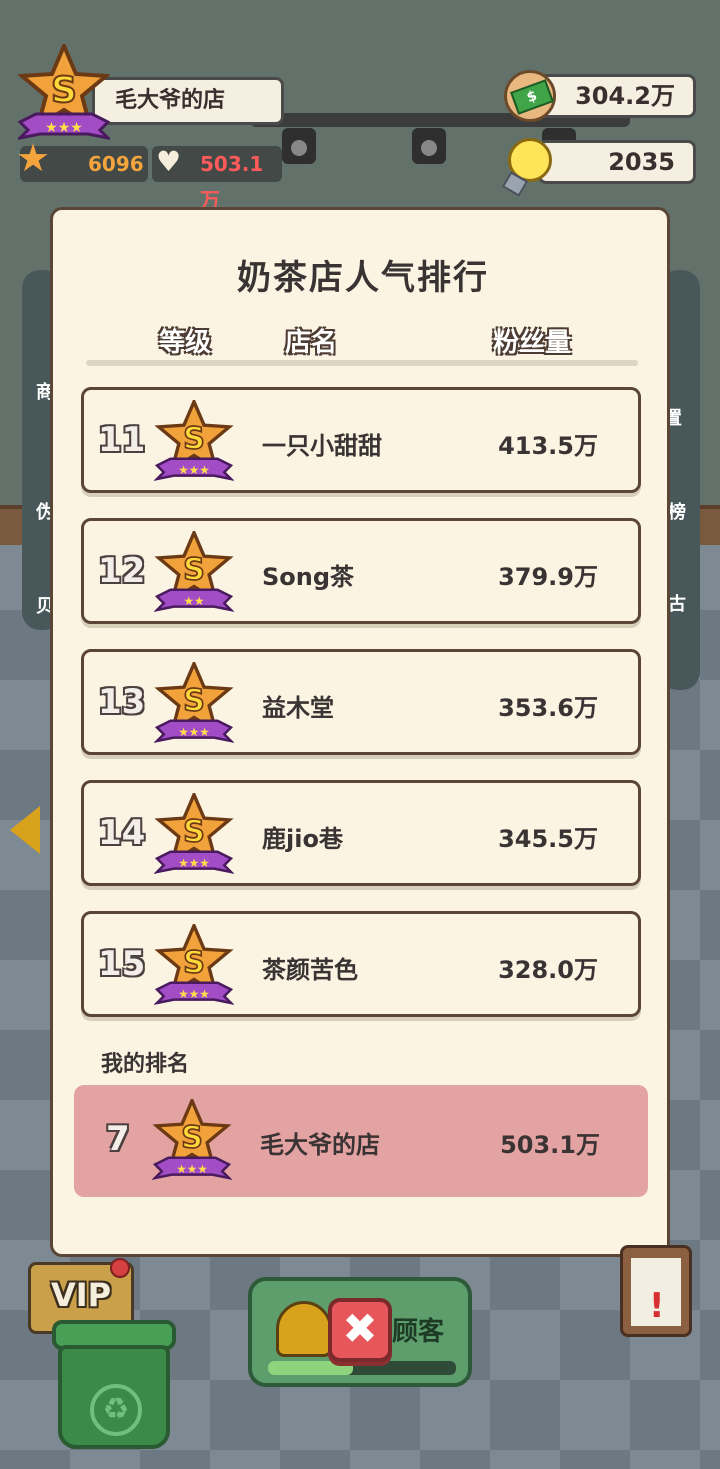 This screenshot has width=720, height=1469. Describe the element at coordinates (530, 96) in the screenshot. I see `money-icon: $` at that location.